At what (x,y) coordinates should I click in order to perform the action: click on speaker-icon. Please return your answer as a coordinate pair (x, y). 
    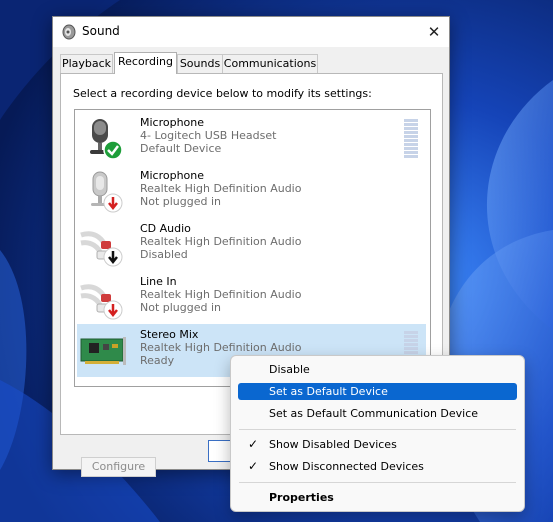
    Looking at the image, I should click on (69, 32).